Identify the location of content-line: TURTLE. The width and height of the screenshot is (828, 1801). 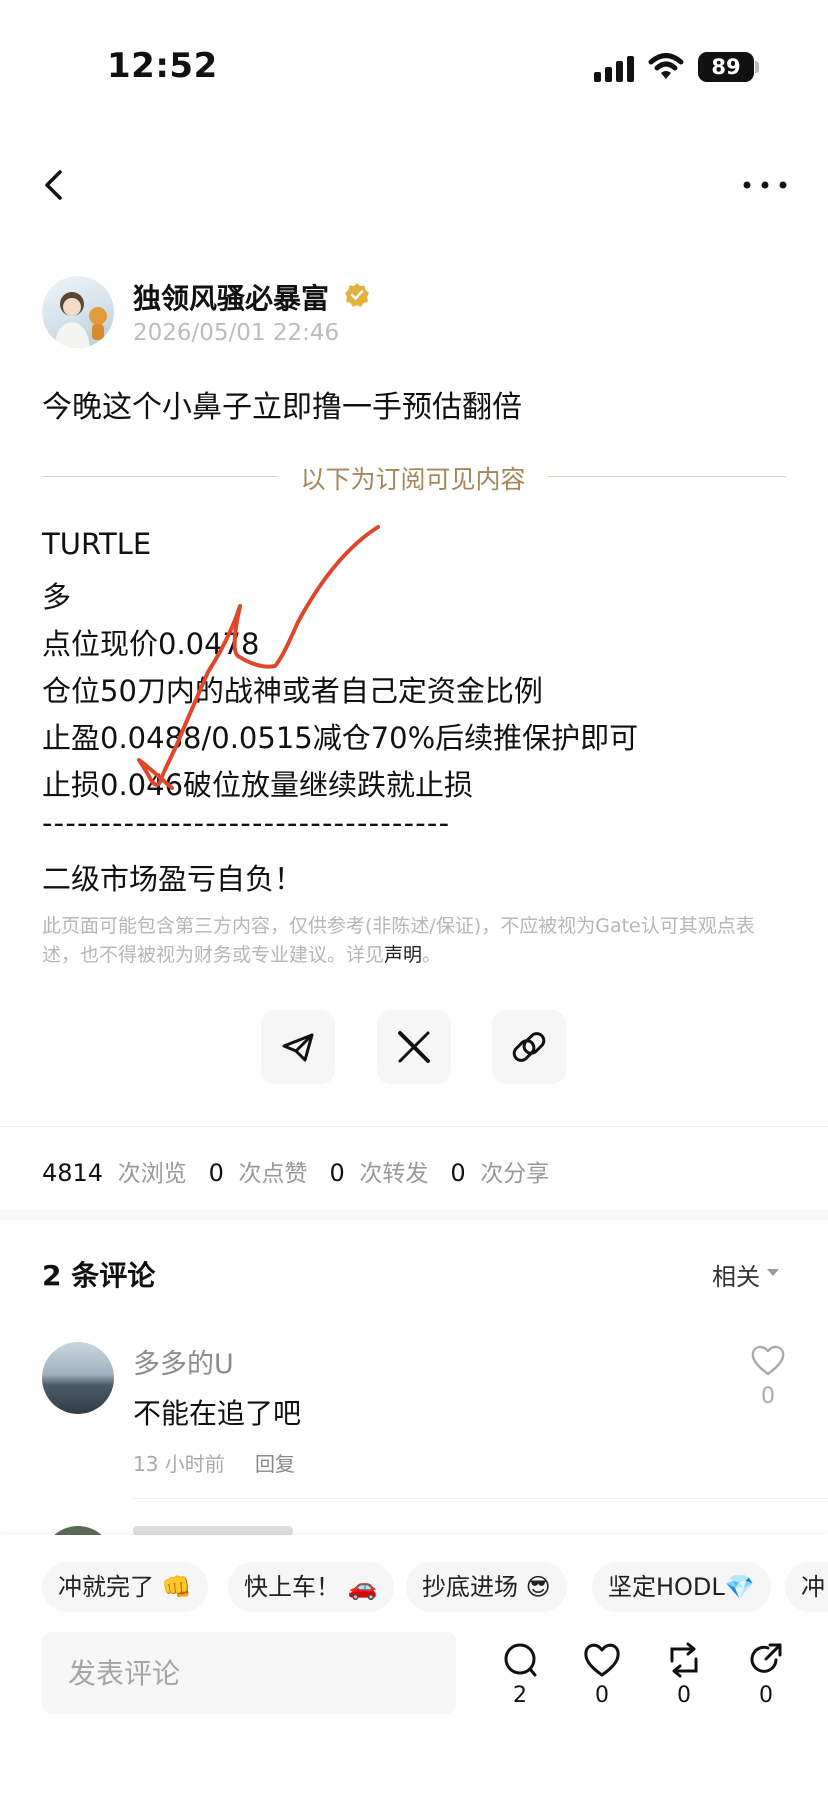
(97, 544).